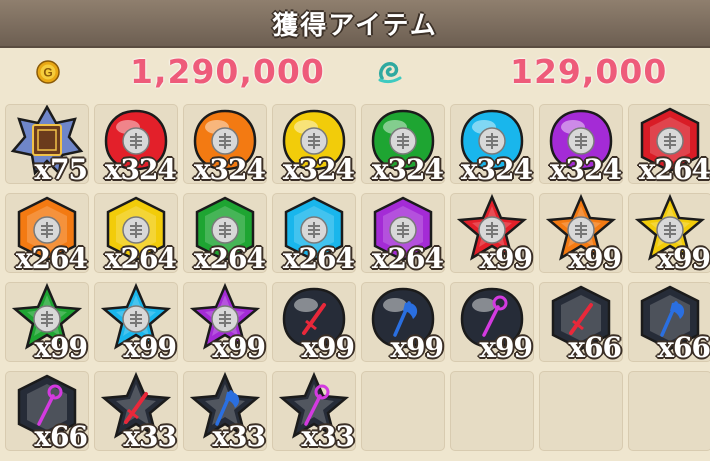  I want to click on spirit-swirl-icon, so click(390, 73).